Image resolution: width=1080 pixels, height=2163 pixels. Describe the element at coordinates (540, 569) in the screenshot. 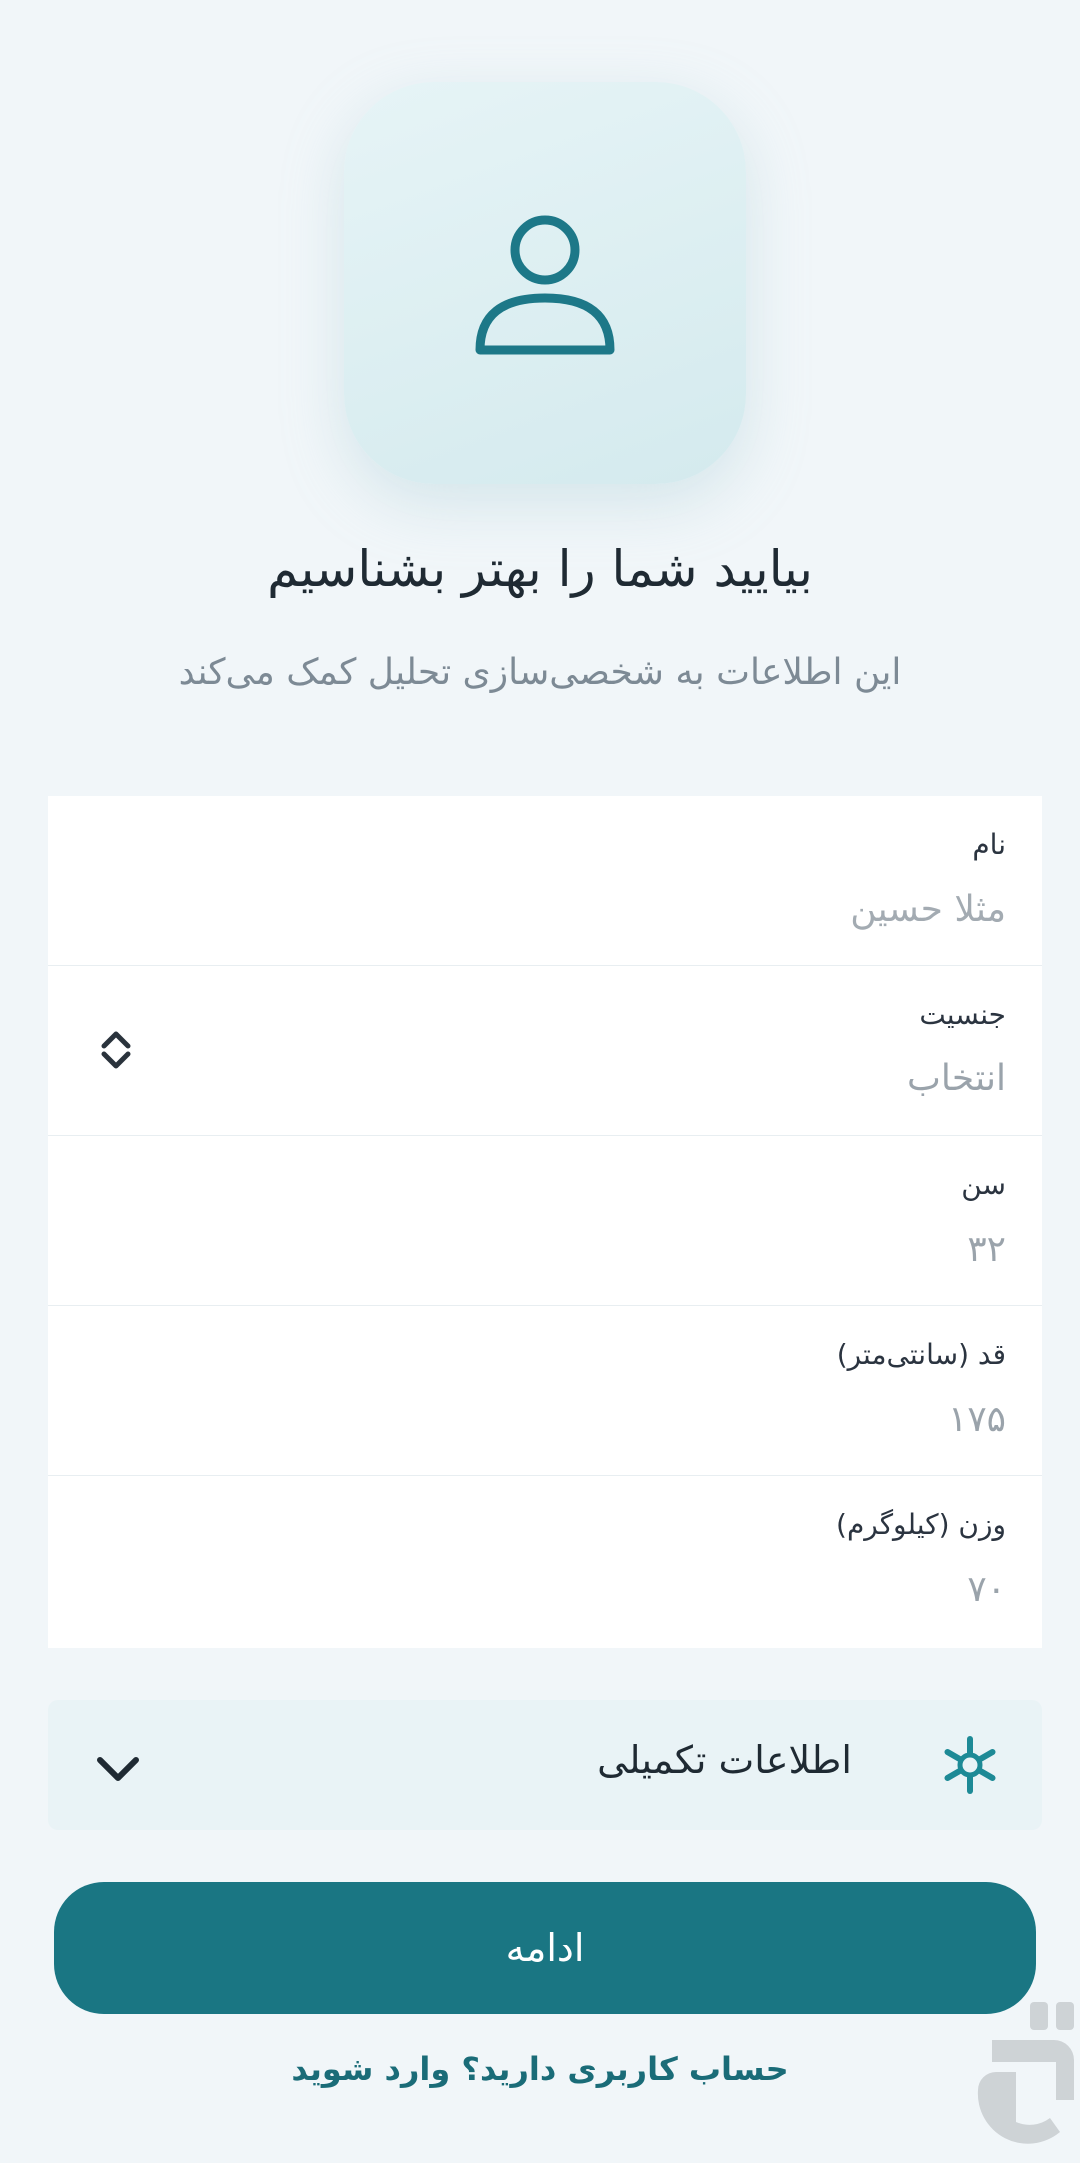

I see `page-title: بیایید شما را بهتر بشناسیم` at that location.